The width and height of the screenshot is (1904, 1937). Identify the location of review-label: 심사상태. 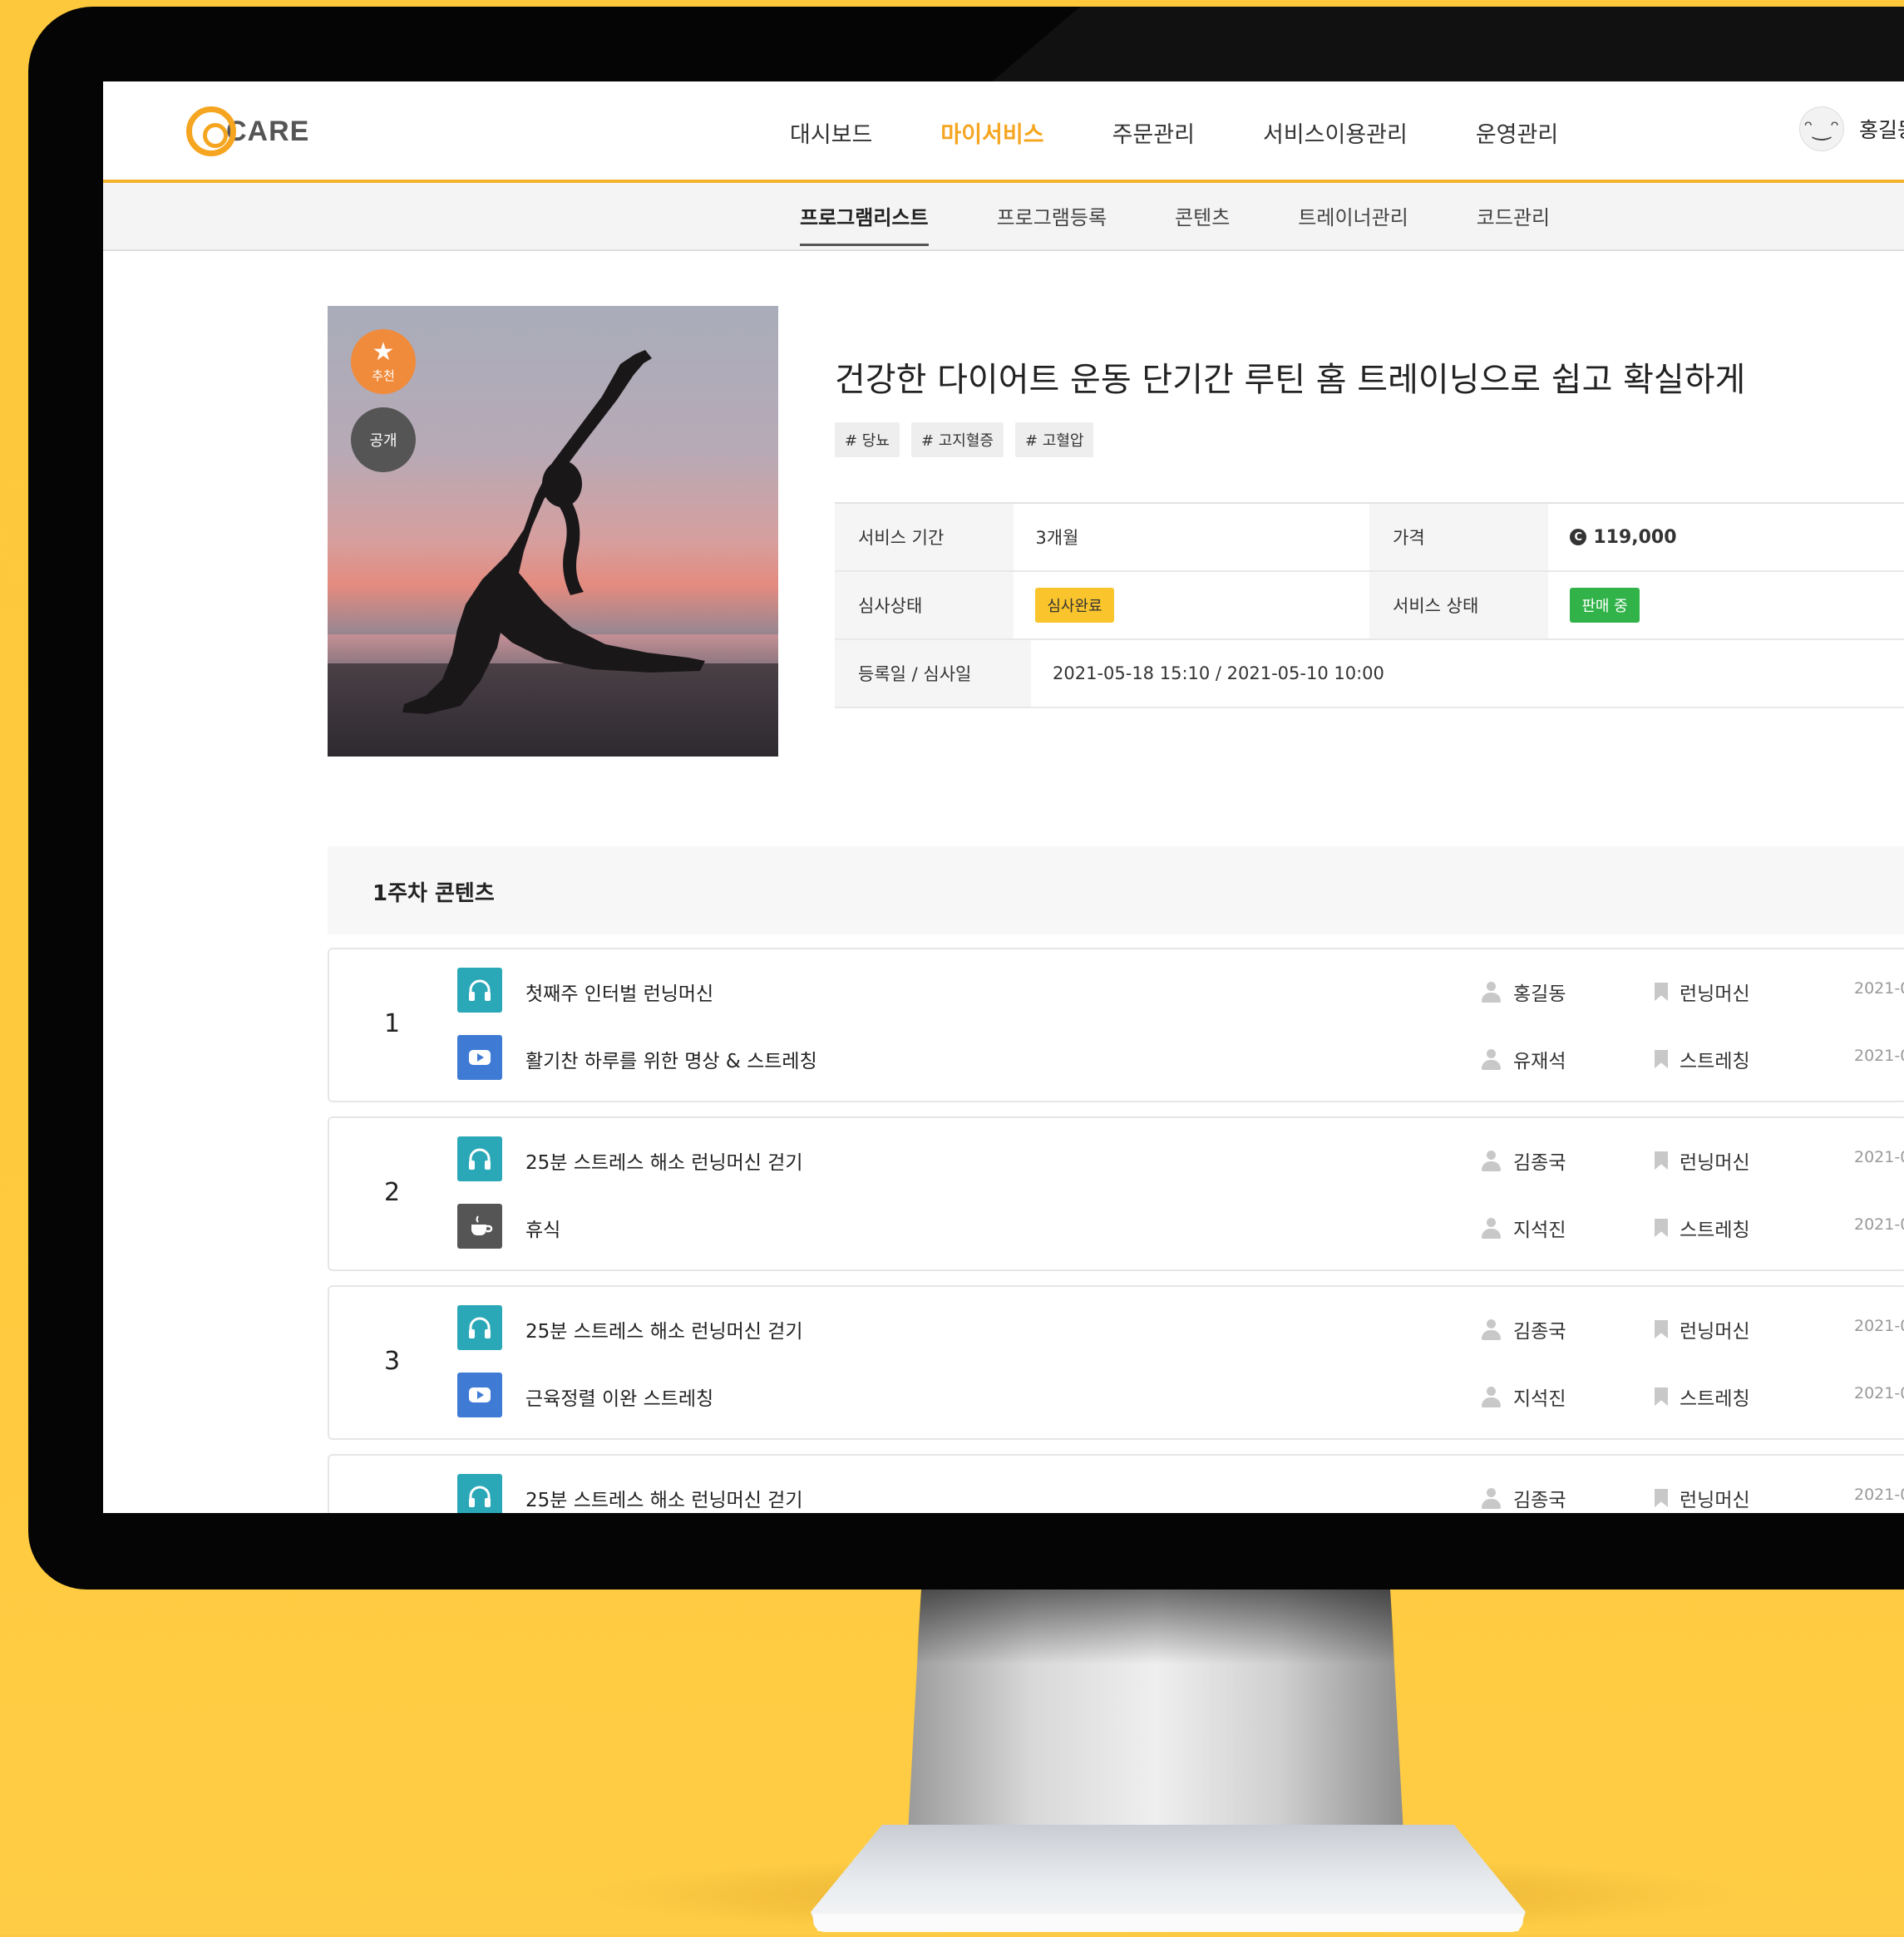
(924, 605).